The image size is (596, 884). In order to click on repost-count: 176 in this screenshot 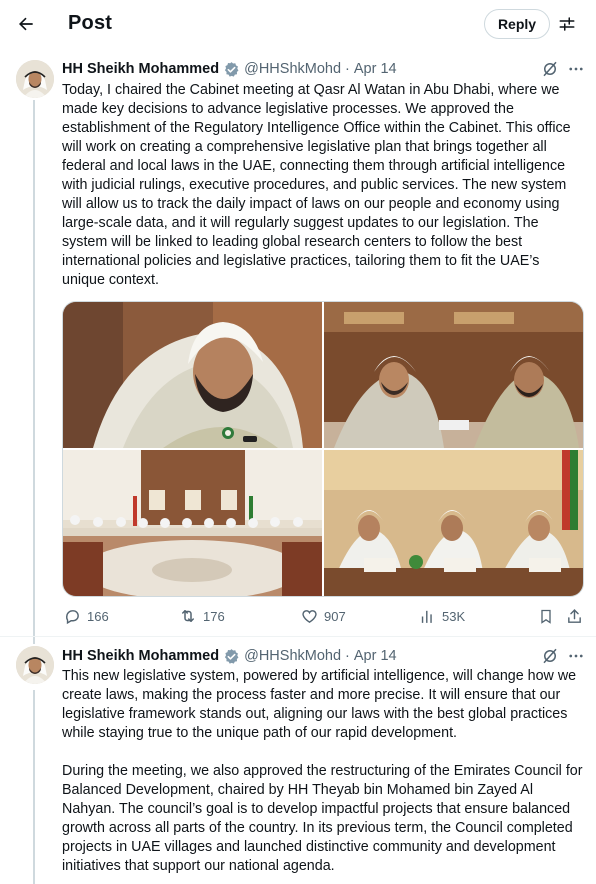, I will do `click(214, 616)`.